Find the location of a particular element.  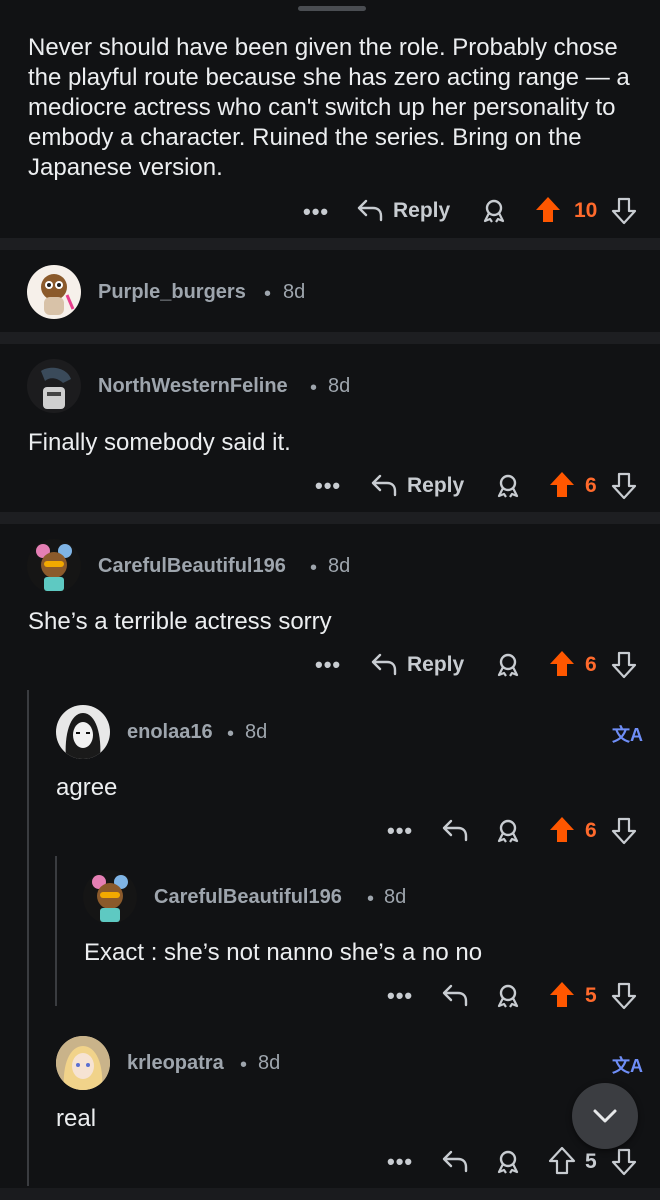

username: Purple_burgers is located at coordinates (172, 292).